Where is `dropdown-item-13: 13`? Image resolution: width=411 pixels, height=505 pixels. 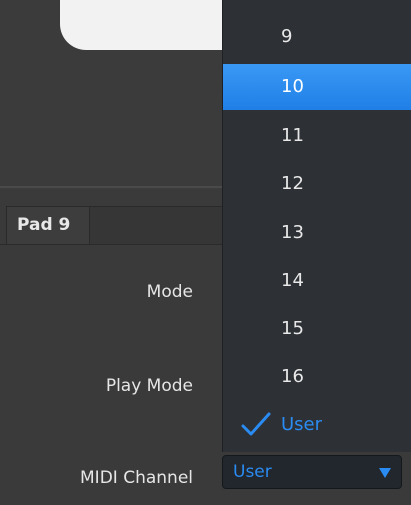 dropdown-item-13: 13 is located at coordinates (317, 233).